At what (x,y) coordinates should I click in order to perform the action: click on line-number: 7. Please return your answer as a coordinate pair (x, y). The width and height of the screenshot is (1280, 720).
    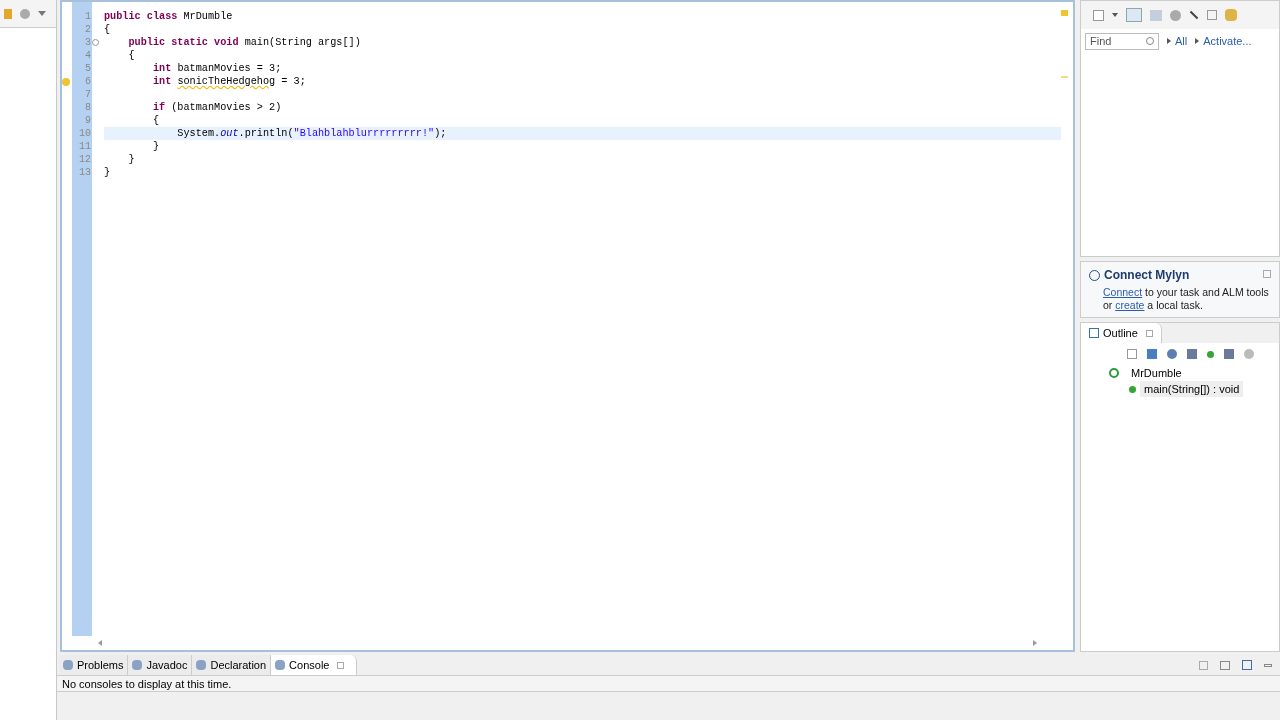
    Looking at the image, I should click on (88, 94).